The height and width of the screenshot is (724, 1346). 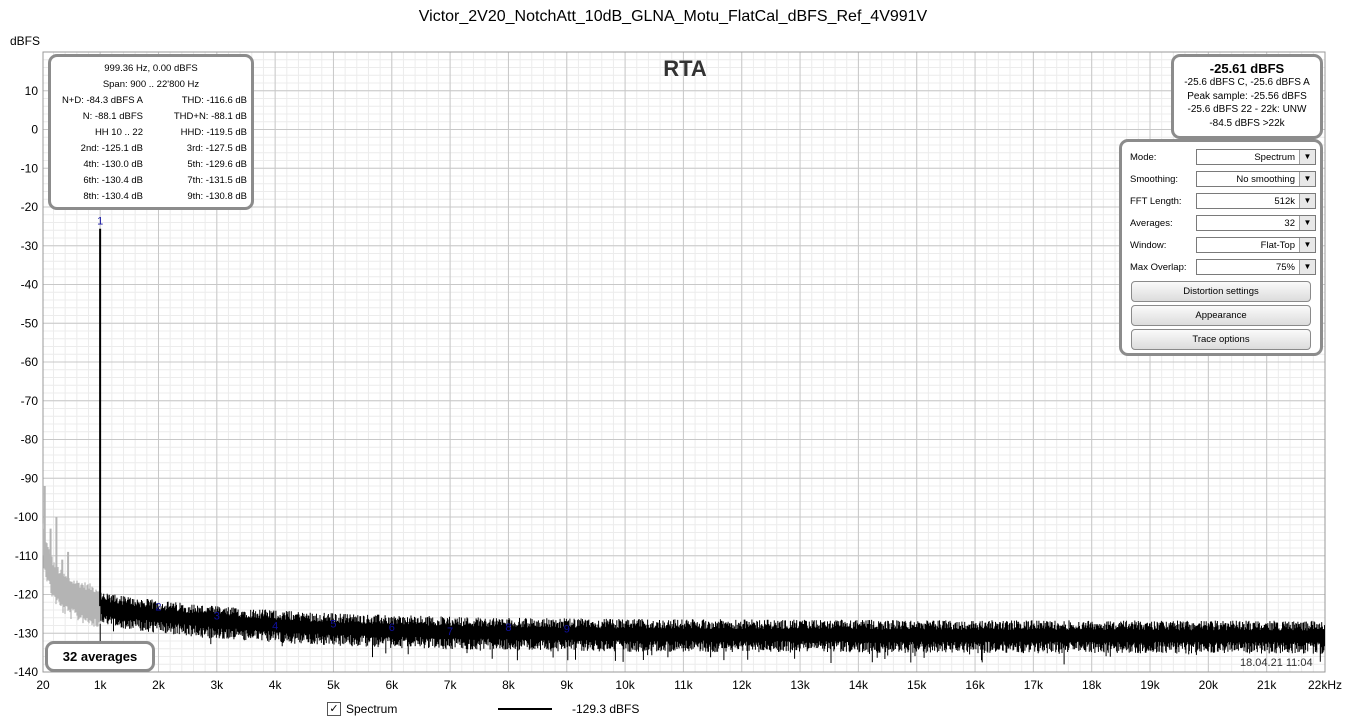 I want to click on fft-length-label: FFT Length:, so click(x=1156, y=201).